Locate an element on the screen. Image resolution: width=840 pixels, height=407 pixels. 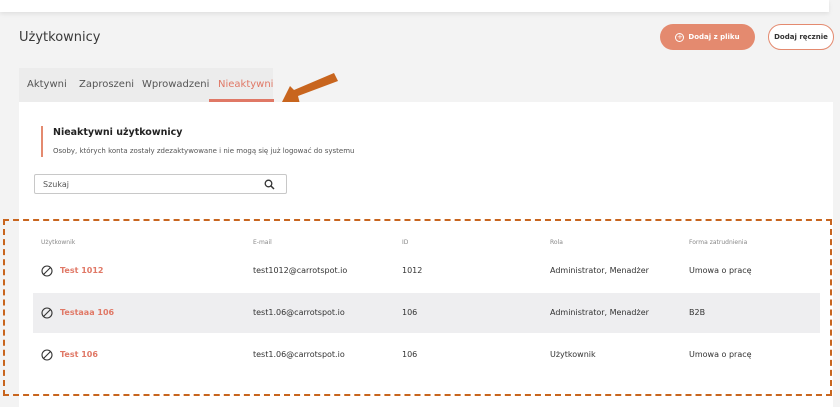
search-box is located at coordinates (160, 184).